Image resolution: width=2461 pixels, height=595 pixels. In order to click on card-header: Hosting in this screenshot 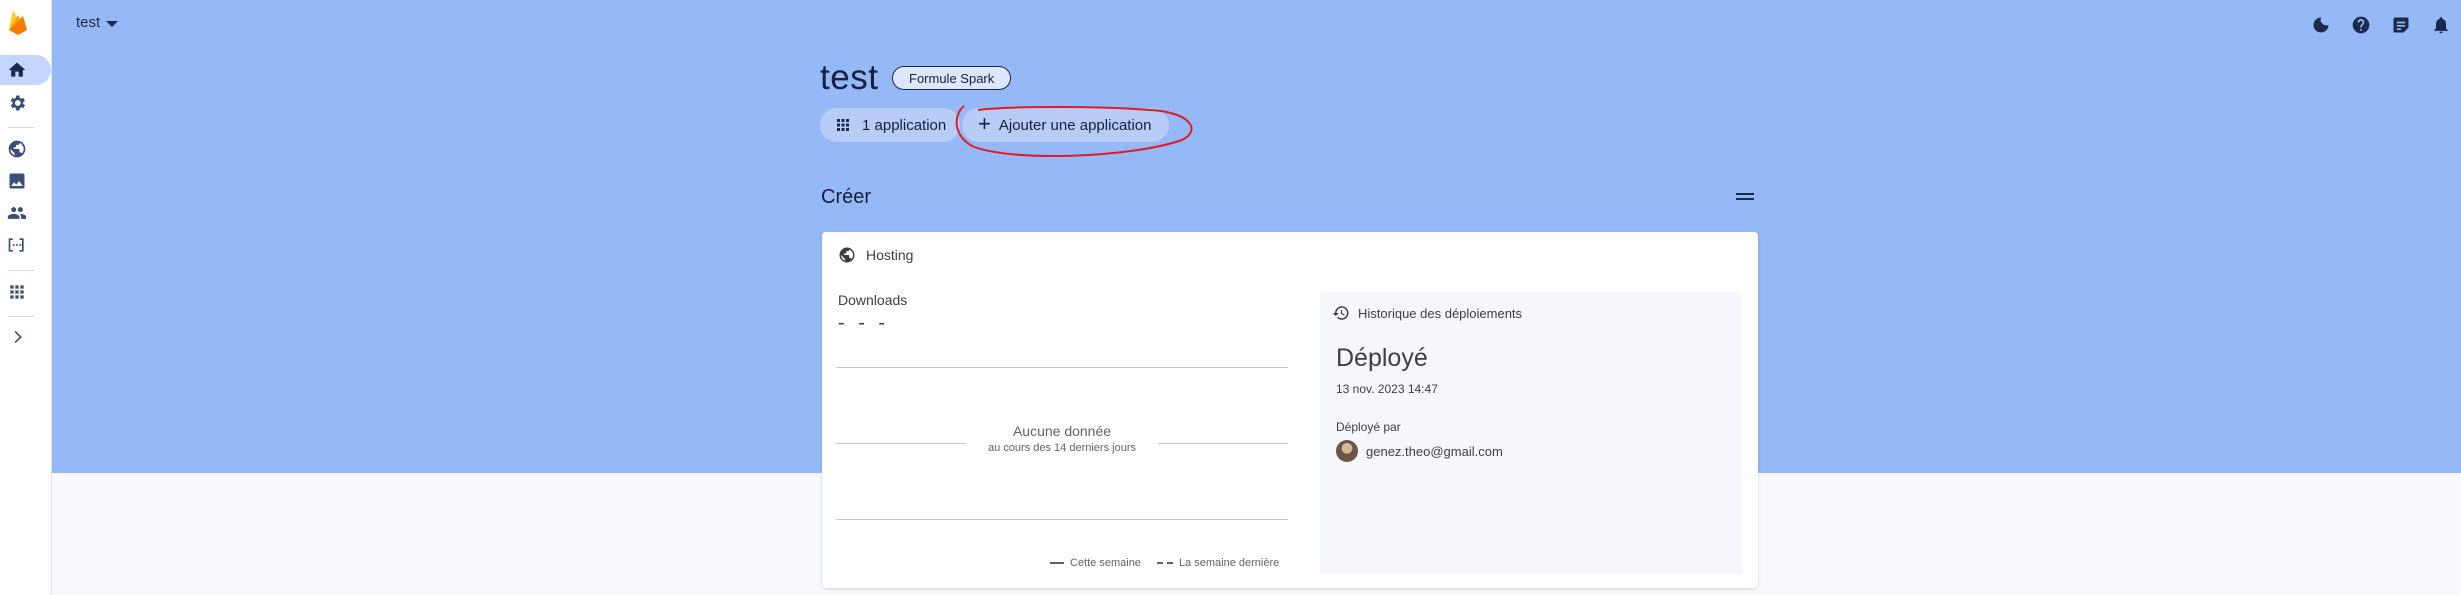, I will do `click(875, 255)`.